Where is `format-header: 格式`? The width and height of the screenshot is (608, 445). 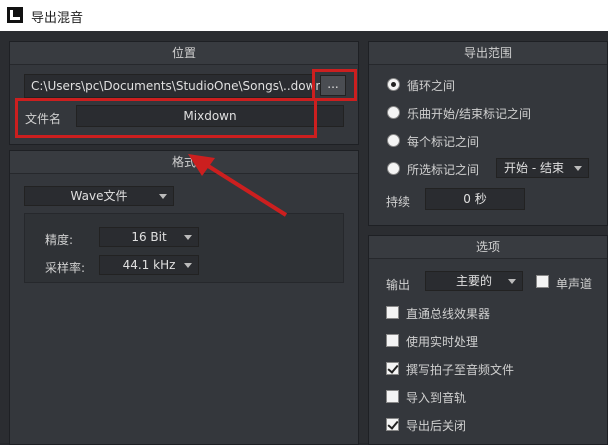
format-header: 格式 is located at coordinates (184, 162).